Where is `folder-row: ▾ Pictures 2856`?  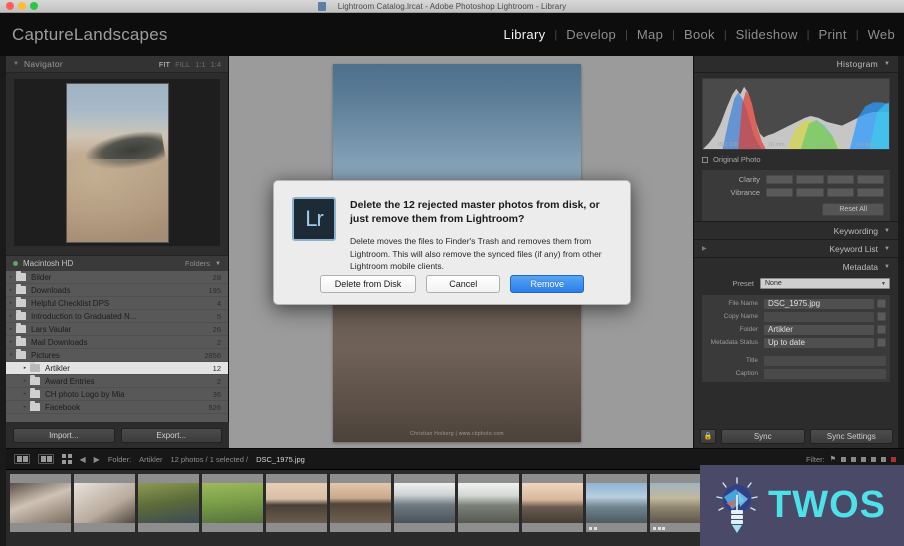 folder-row: ▾ Pictures 2856 is located at coordinates (117, 355).